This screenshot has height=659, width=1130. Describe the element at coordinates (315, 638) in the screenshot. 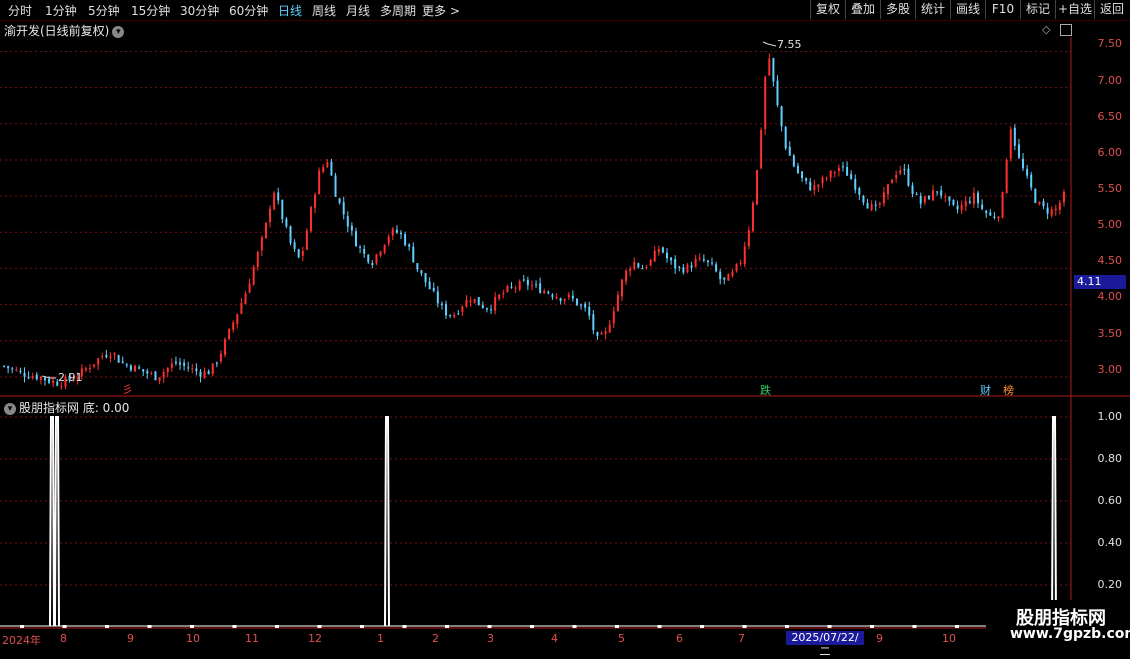

I see `xtick: 12` at that location.